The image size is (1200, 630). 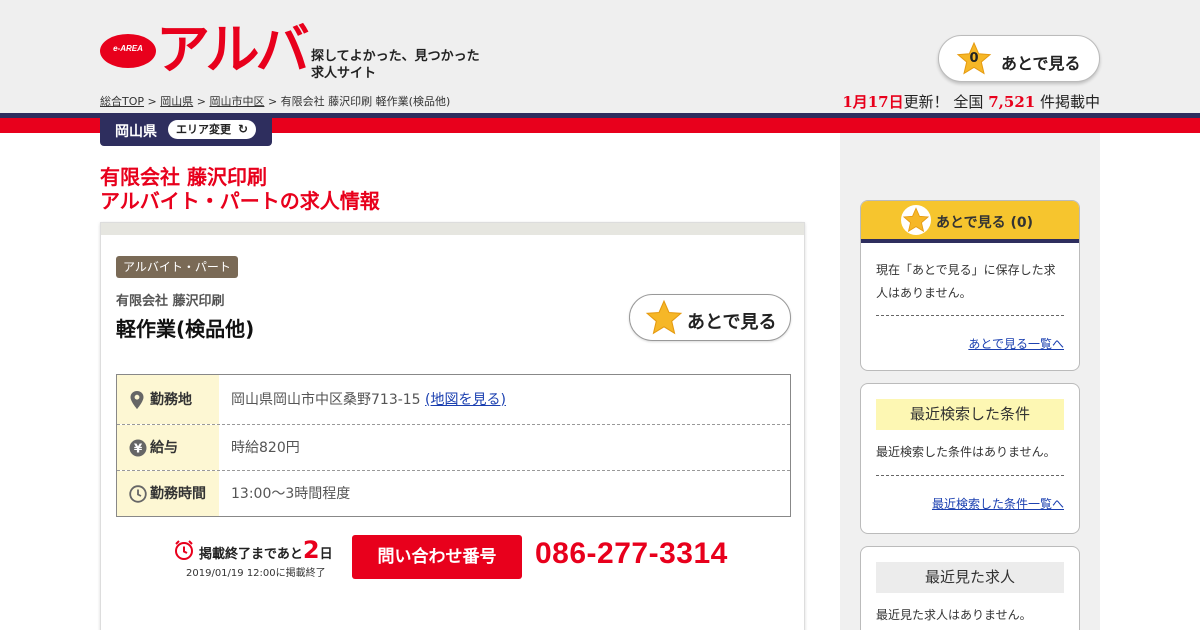 I want to click on location-label: 勤務地, so click(x=171, y=399).